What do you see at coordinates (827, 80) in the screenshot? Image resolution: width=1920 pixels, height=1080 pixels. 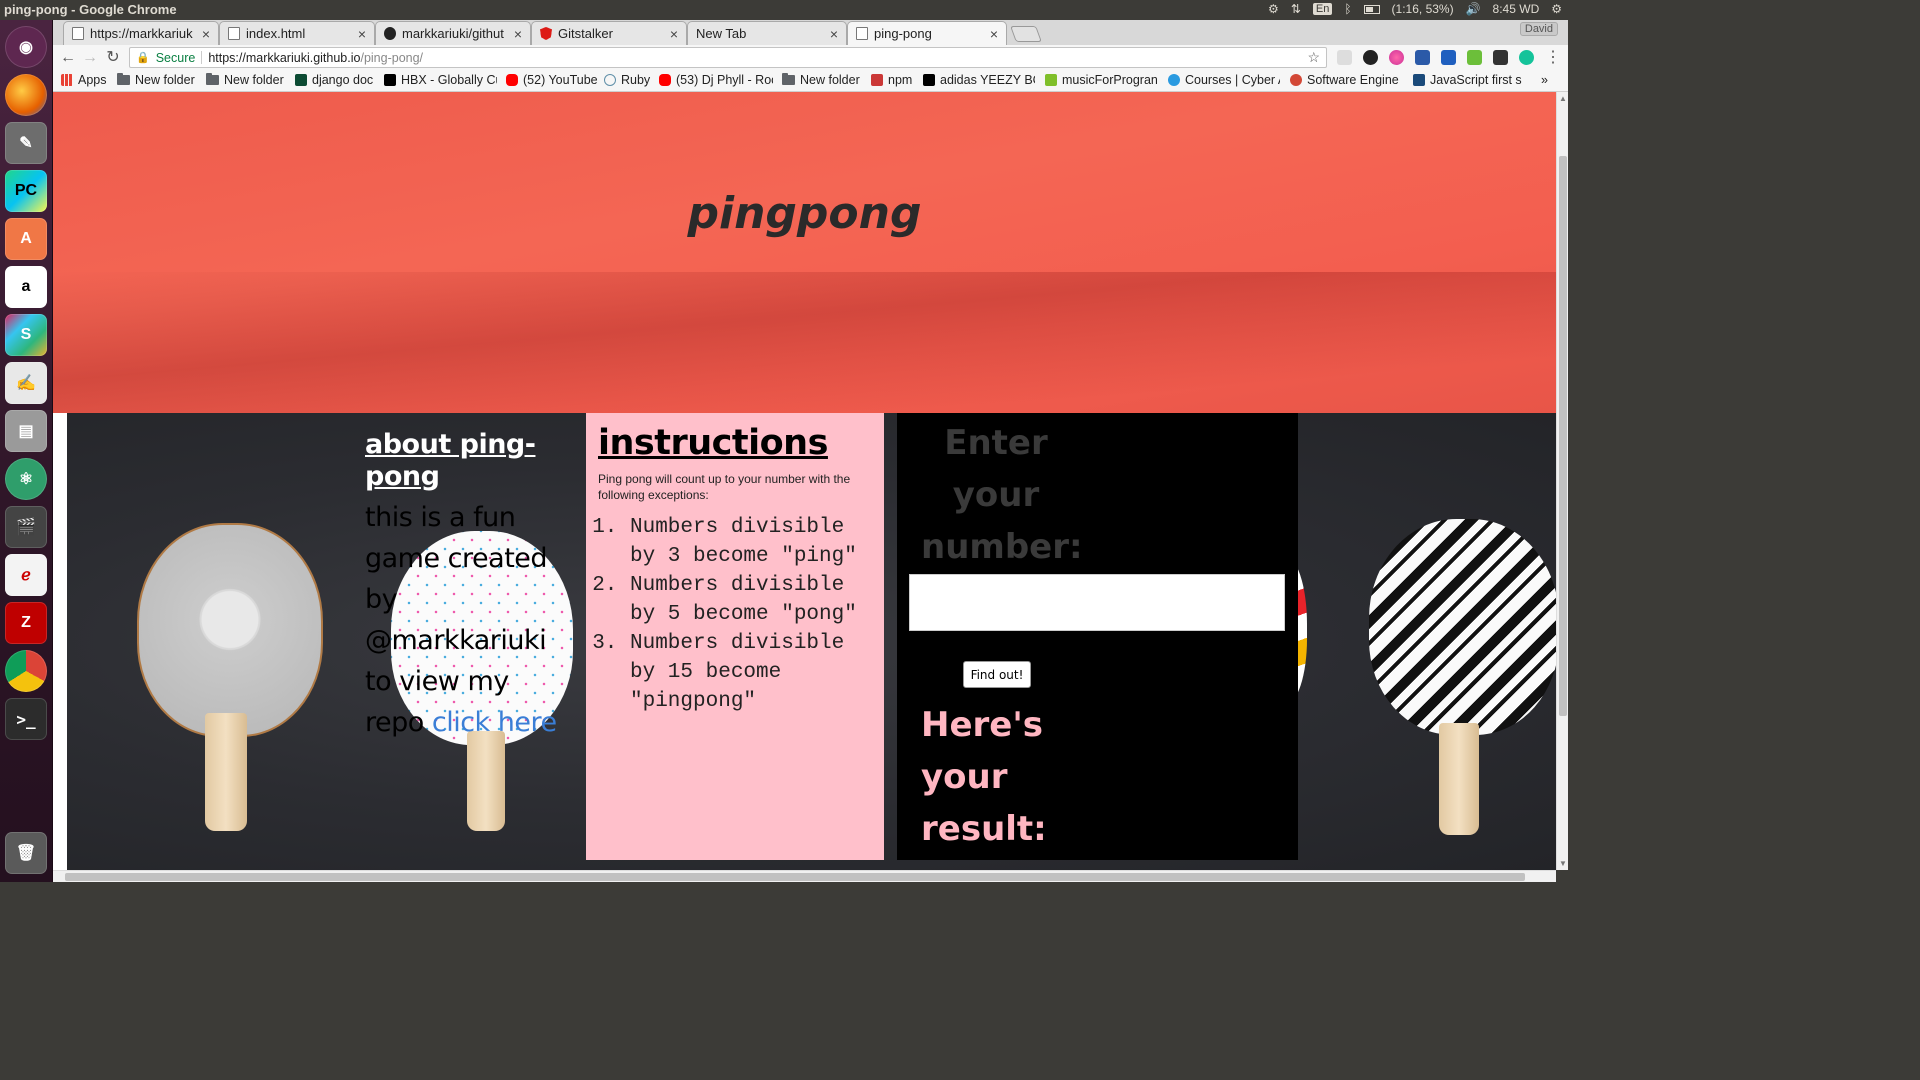 I see `bookmark-folder-3: New folder` at bounding box center [827, 80].